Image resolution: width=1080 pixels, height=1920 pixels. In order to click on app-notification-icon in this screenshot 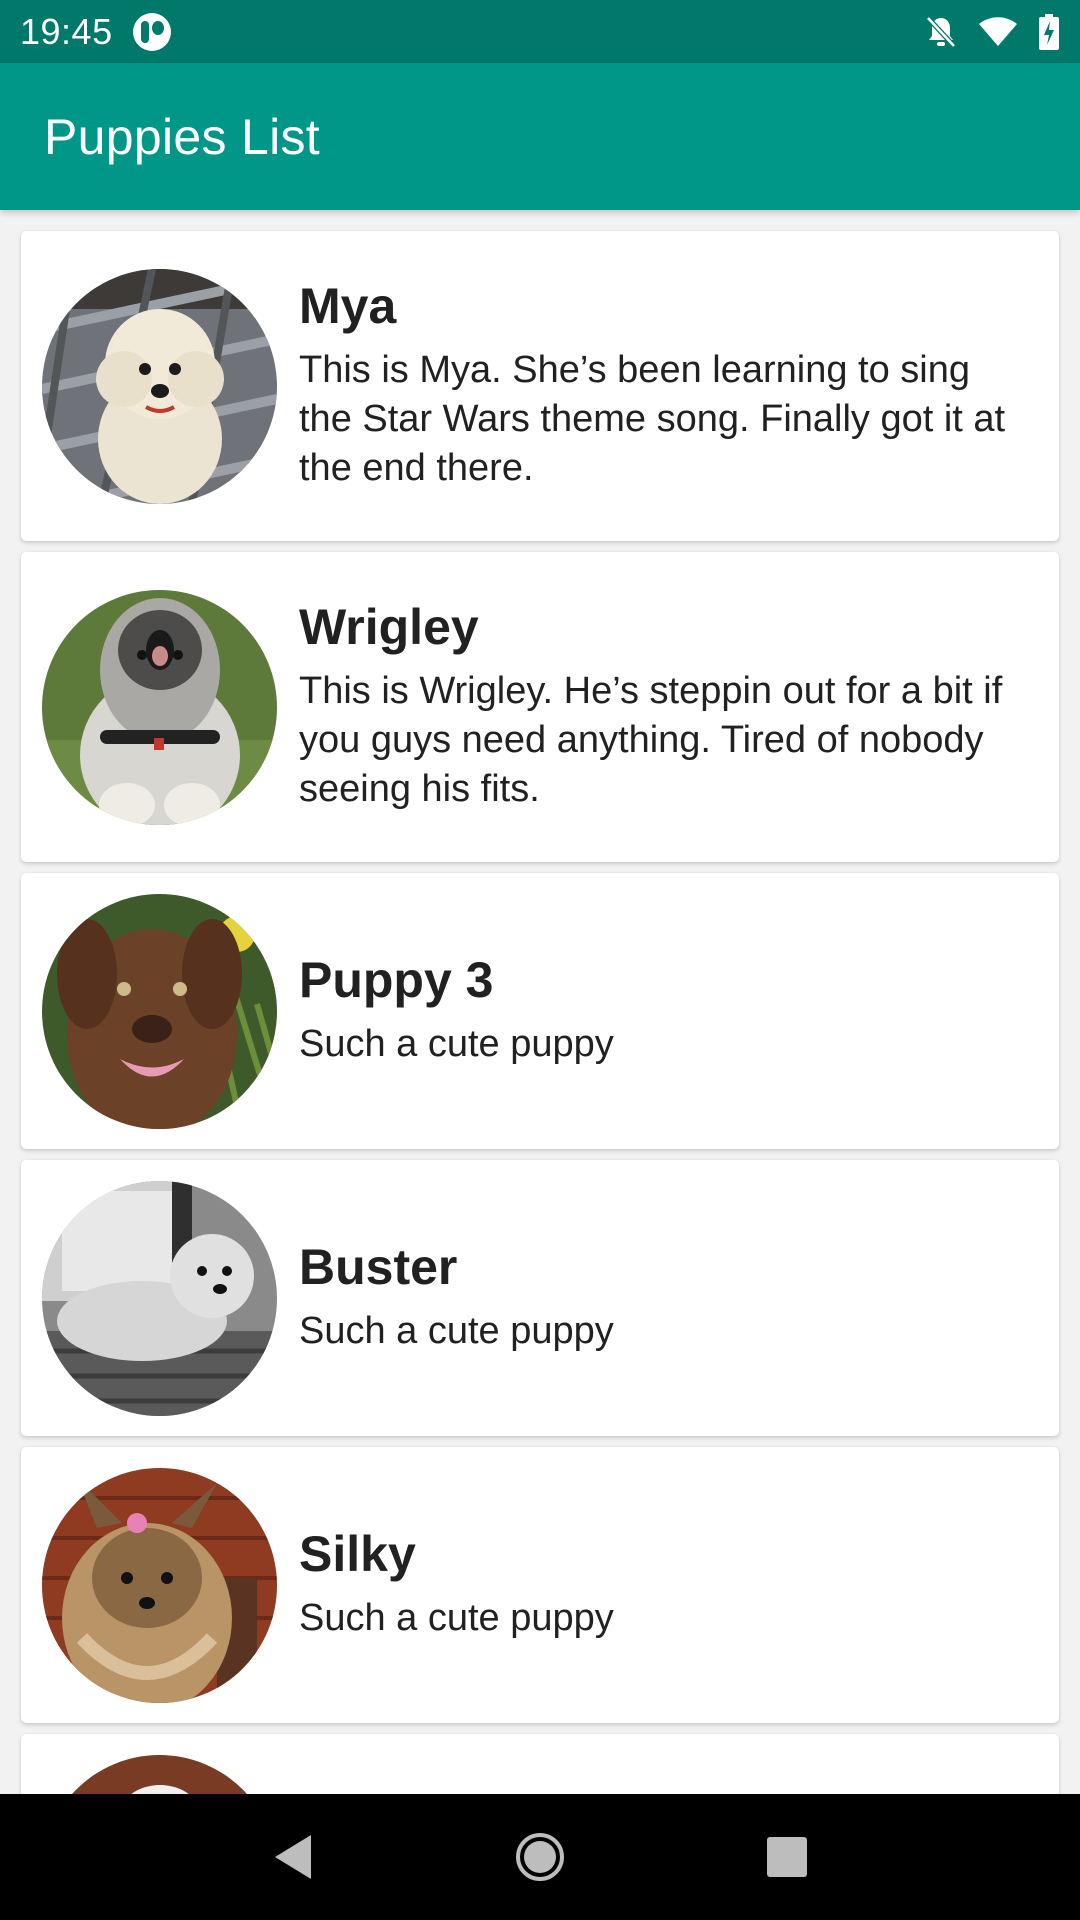, I will do `click(151, 31)`.